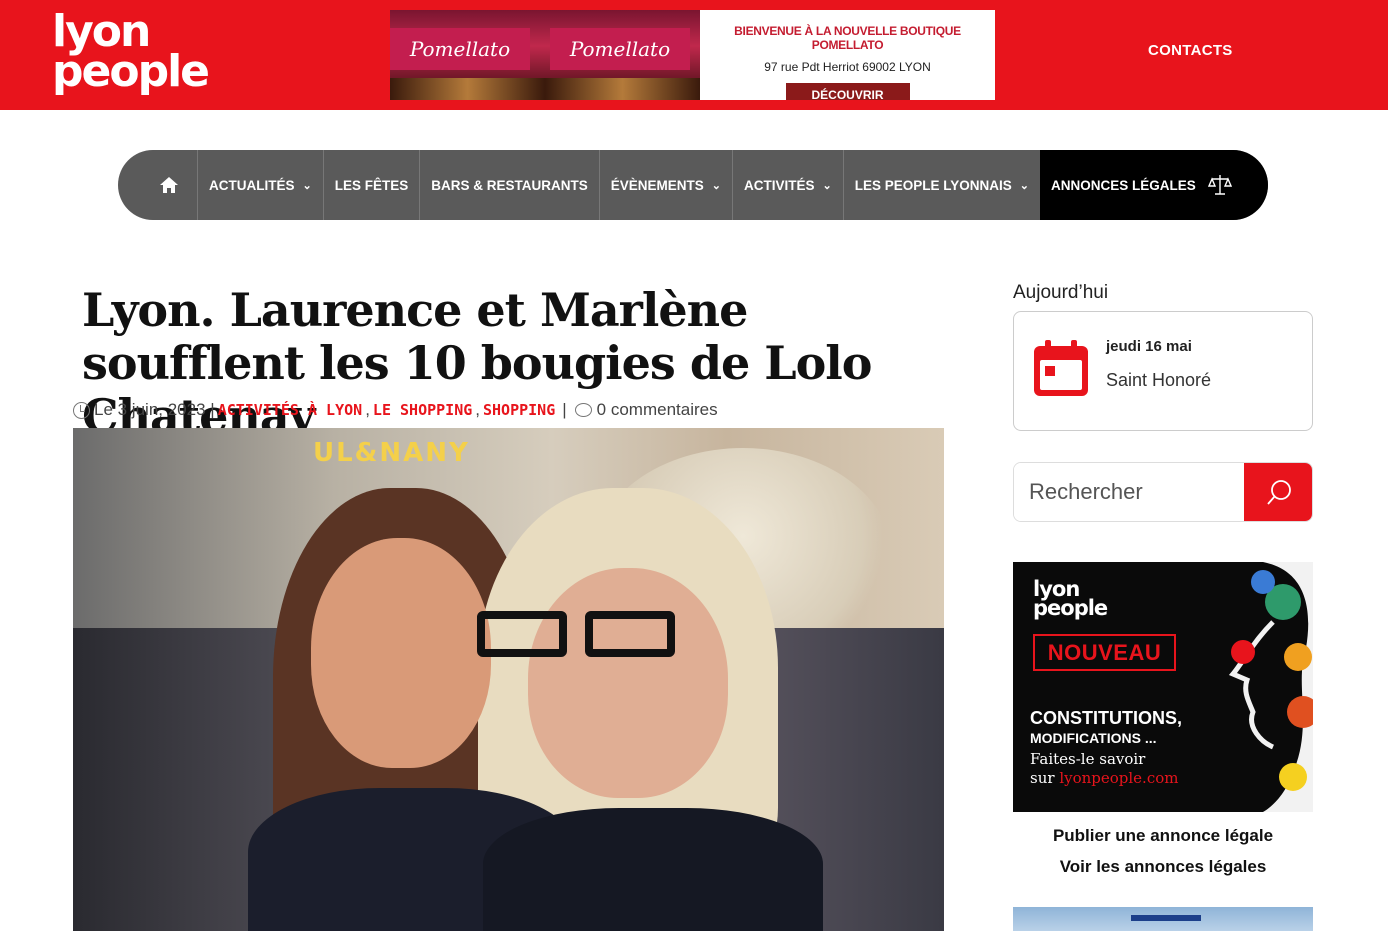  I want to click on nav-item-label: LES FÊTES, so click(371, 185).